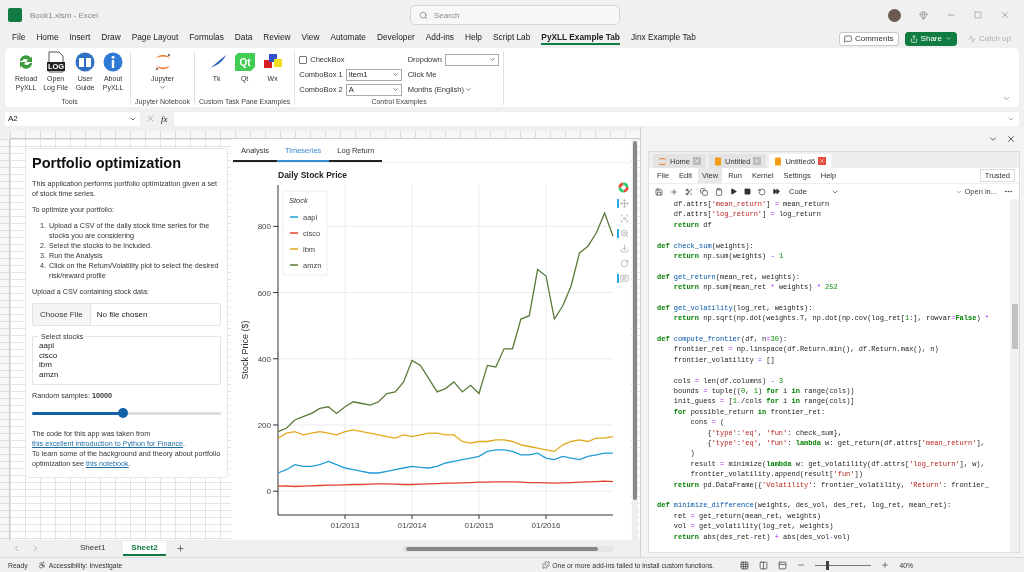  I want to click on window-title: Book1.xlsm - Excel, so click(64, 15).